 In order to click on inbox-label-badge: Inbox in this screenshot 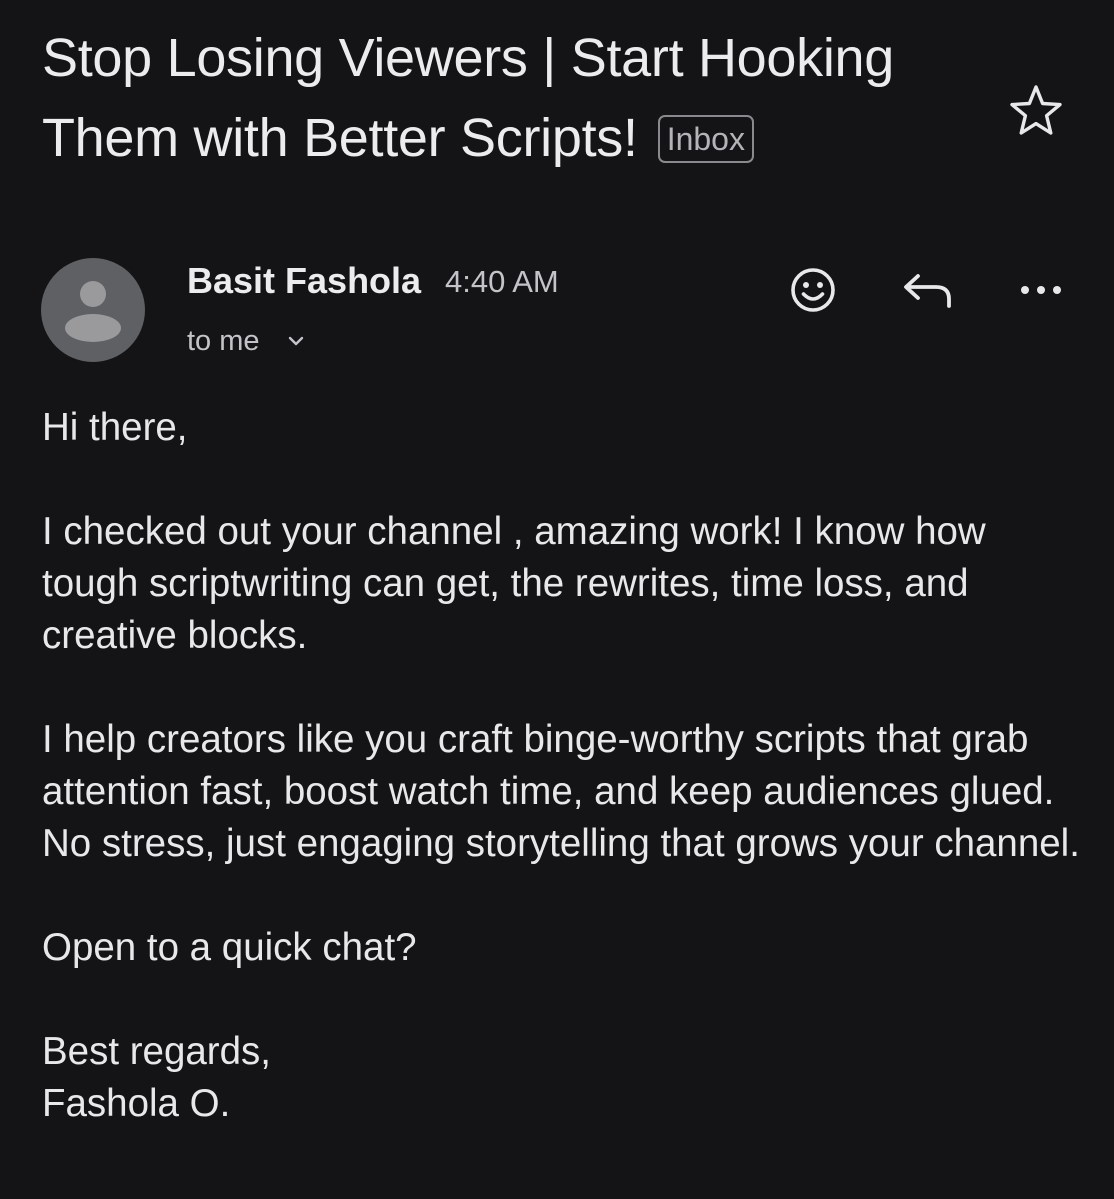, I will do `click(705, 139)`.